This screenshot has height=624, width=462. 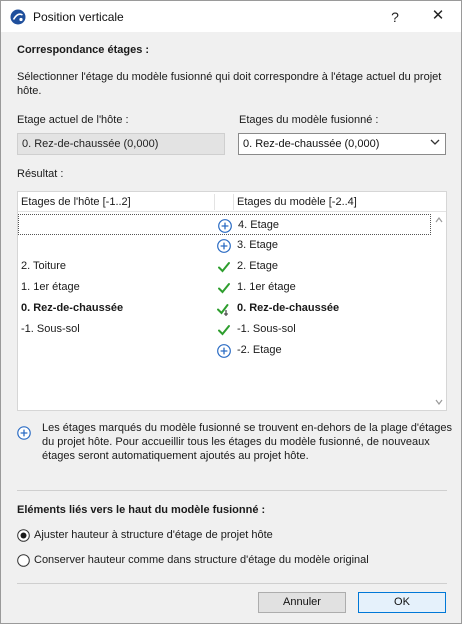 I want to click on table-row: -1. Sous-sol -1. Sous-sol, so click(x=224, y=329).